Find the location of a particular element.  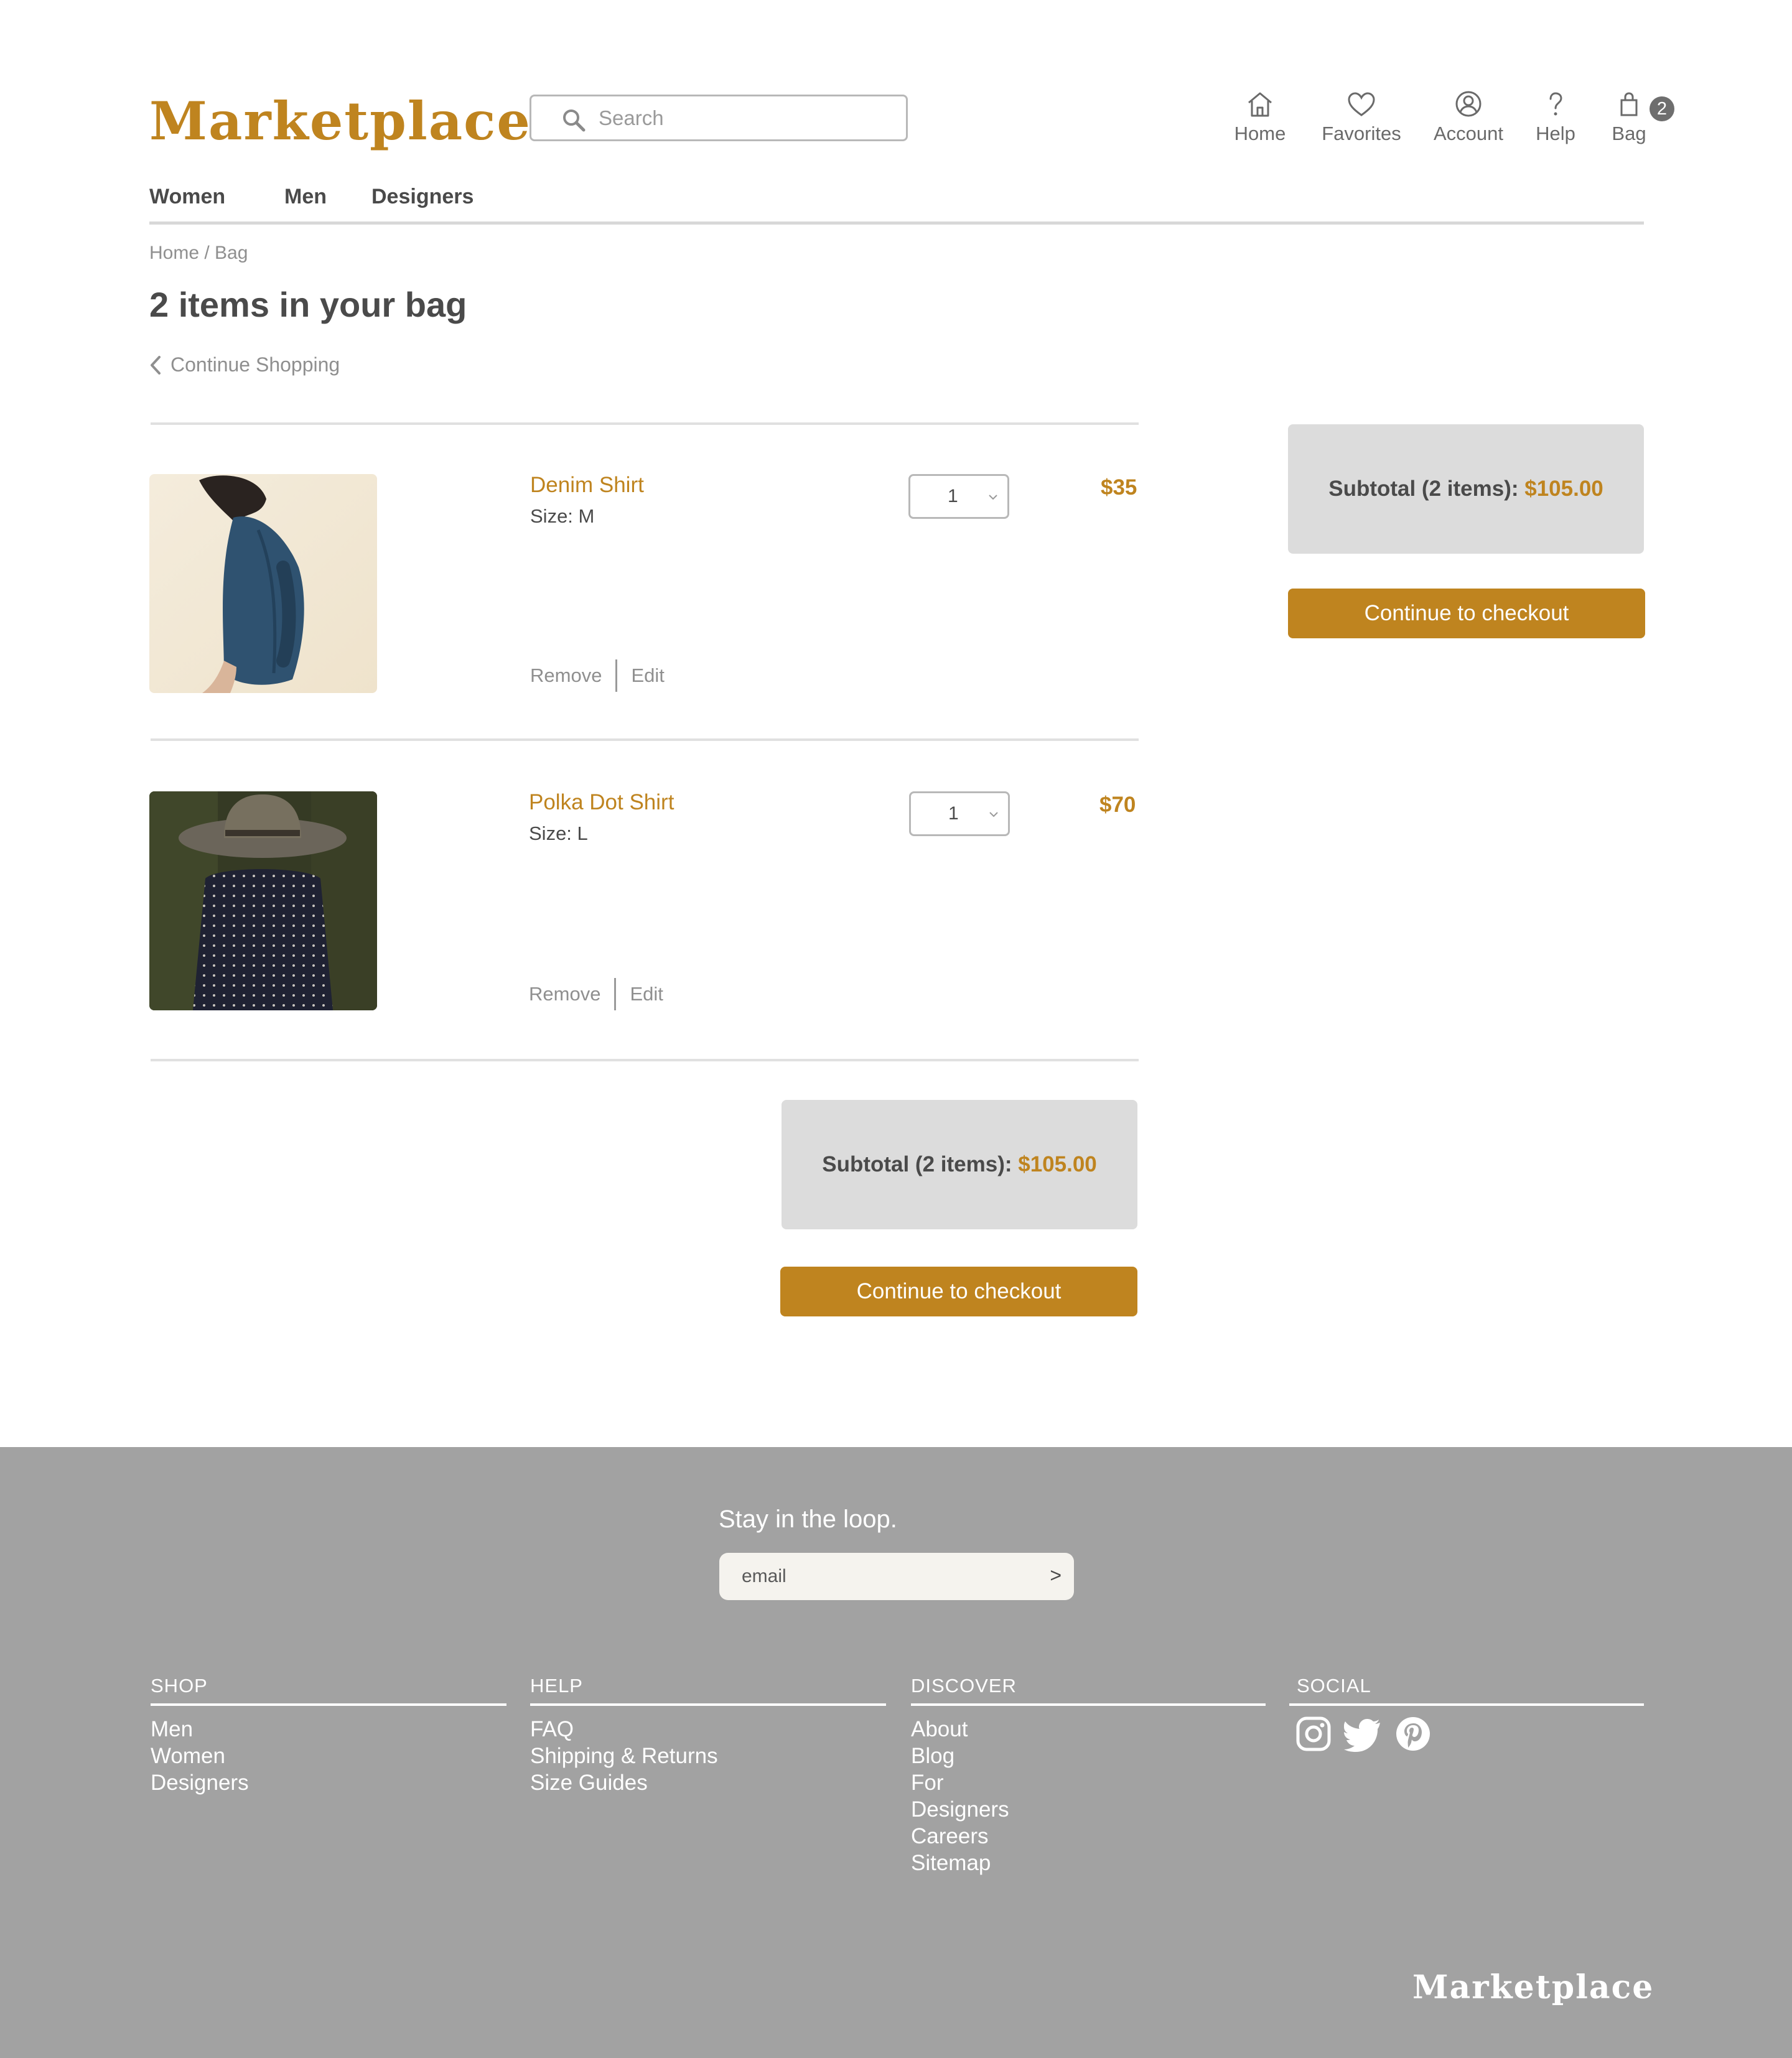

footer-link: Blog is located at coordinates (1088, 1756).